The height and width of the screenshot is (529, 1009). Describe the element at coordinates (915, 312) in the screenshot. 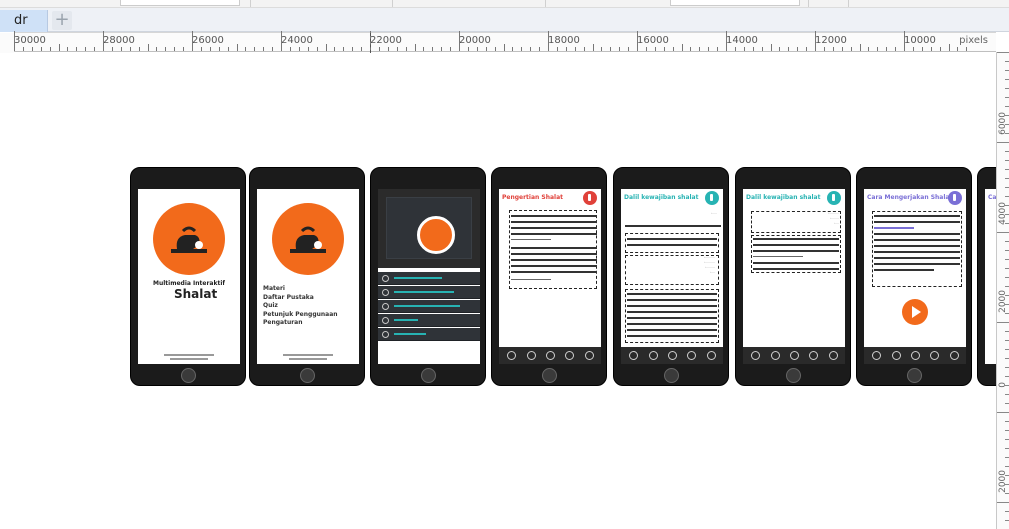

I see `play-icon` at that location.